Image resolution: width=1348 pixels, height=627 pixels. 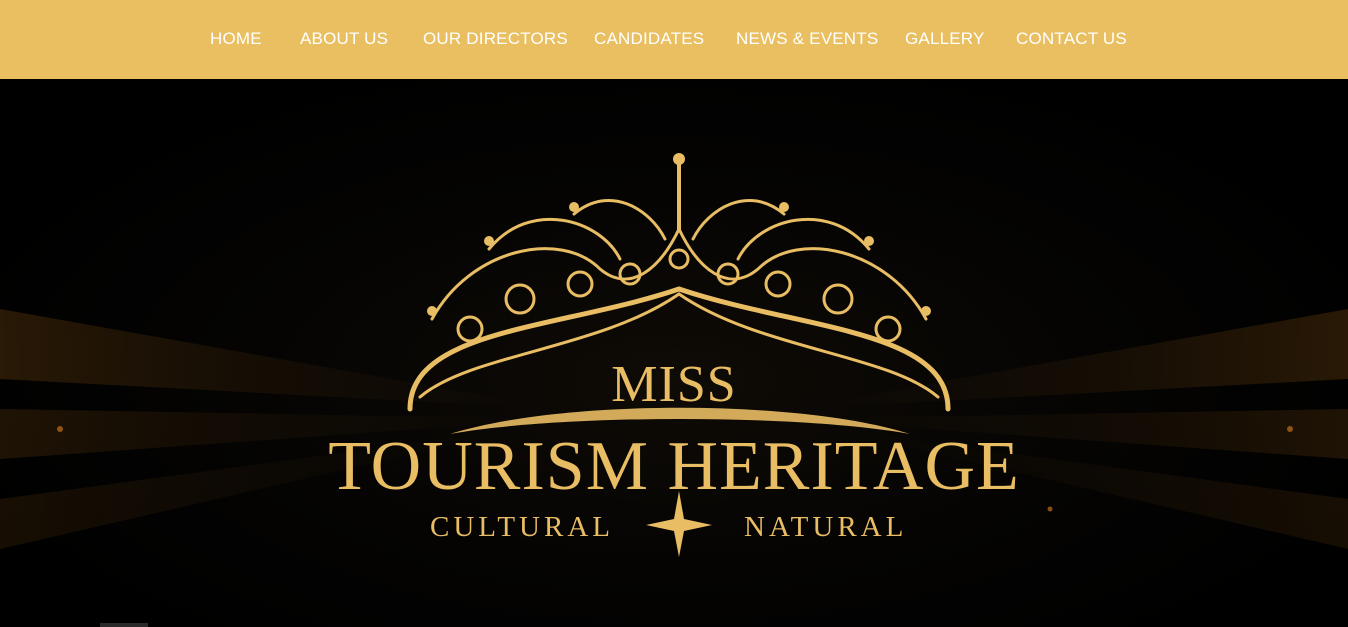 What do you see at coordinates (124, 625) in the screenshot?
I see `scroll-indicator` at bounding box center [124, 625].